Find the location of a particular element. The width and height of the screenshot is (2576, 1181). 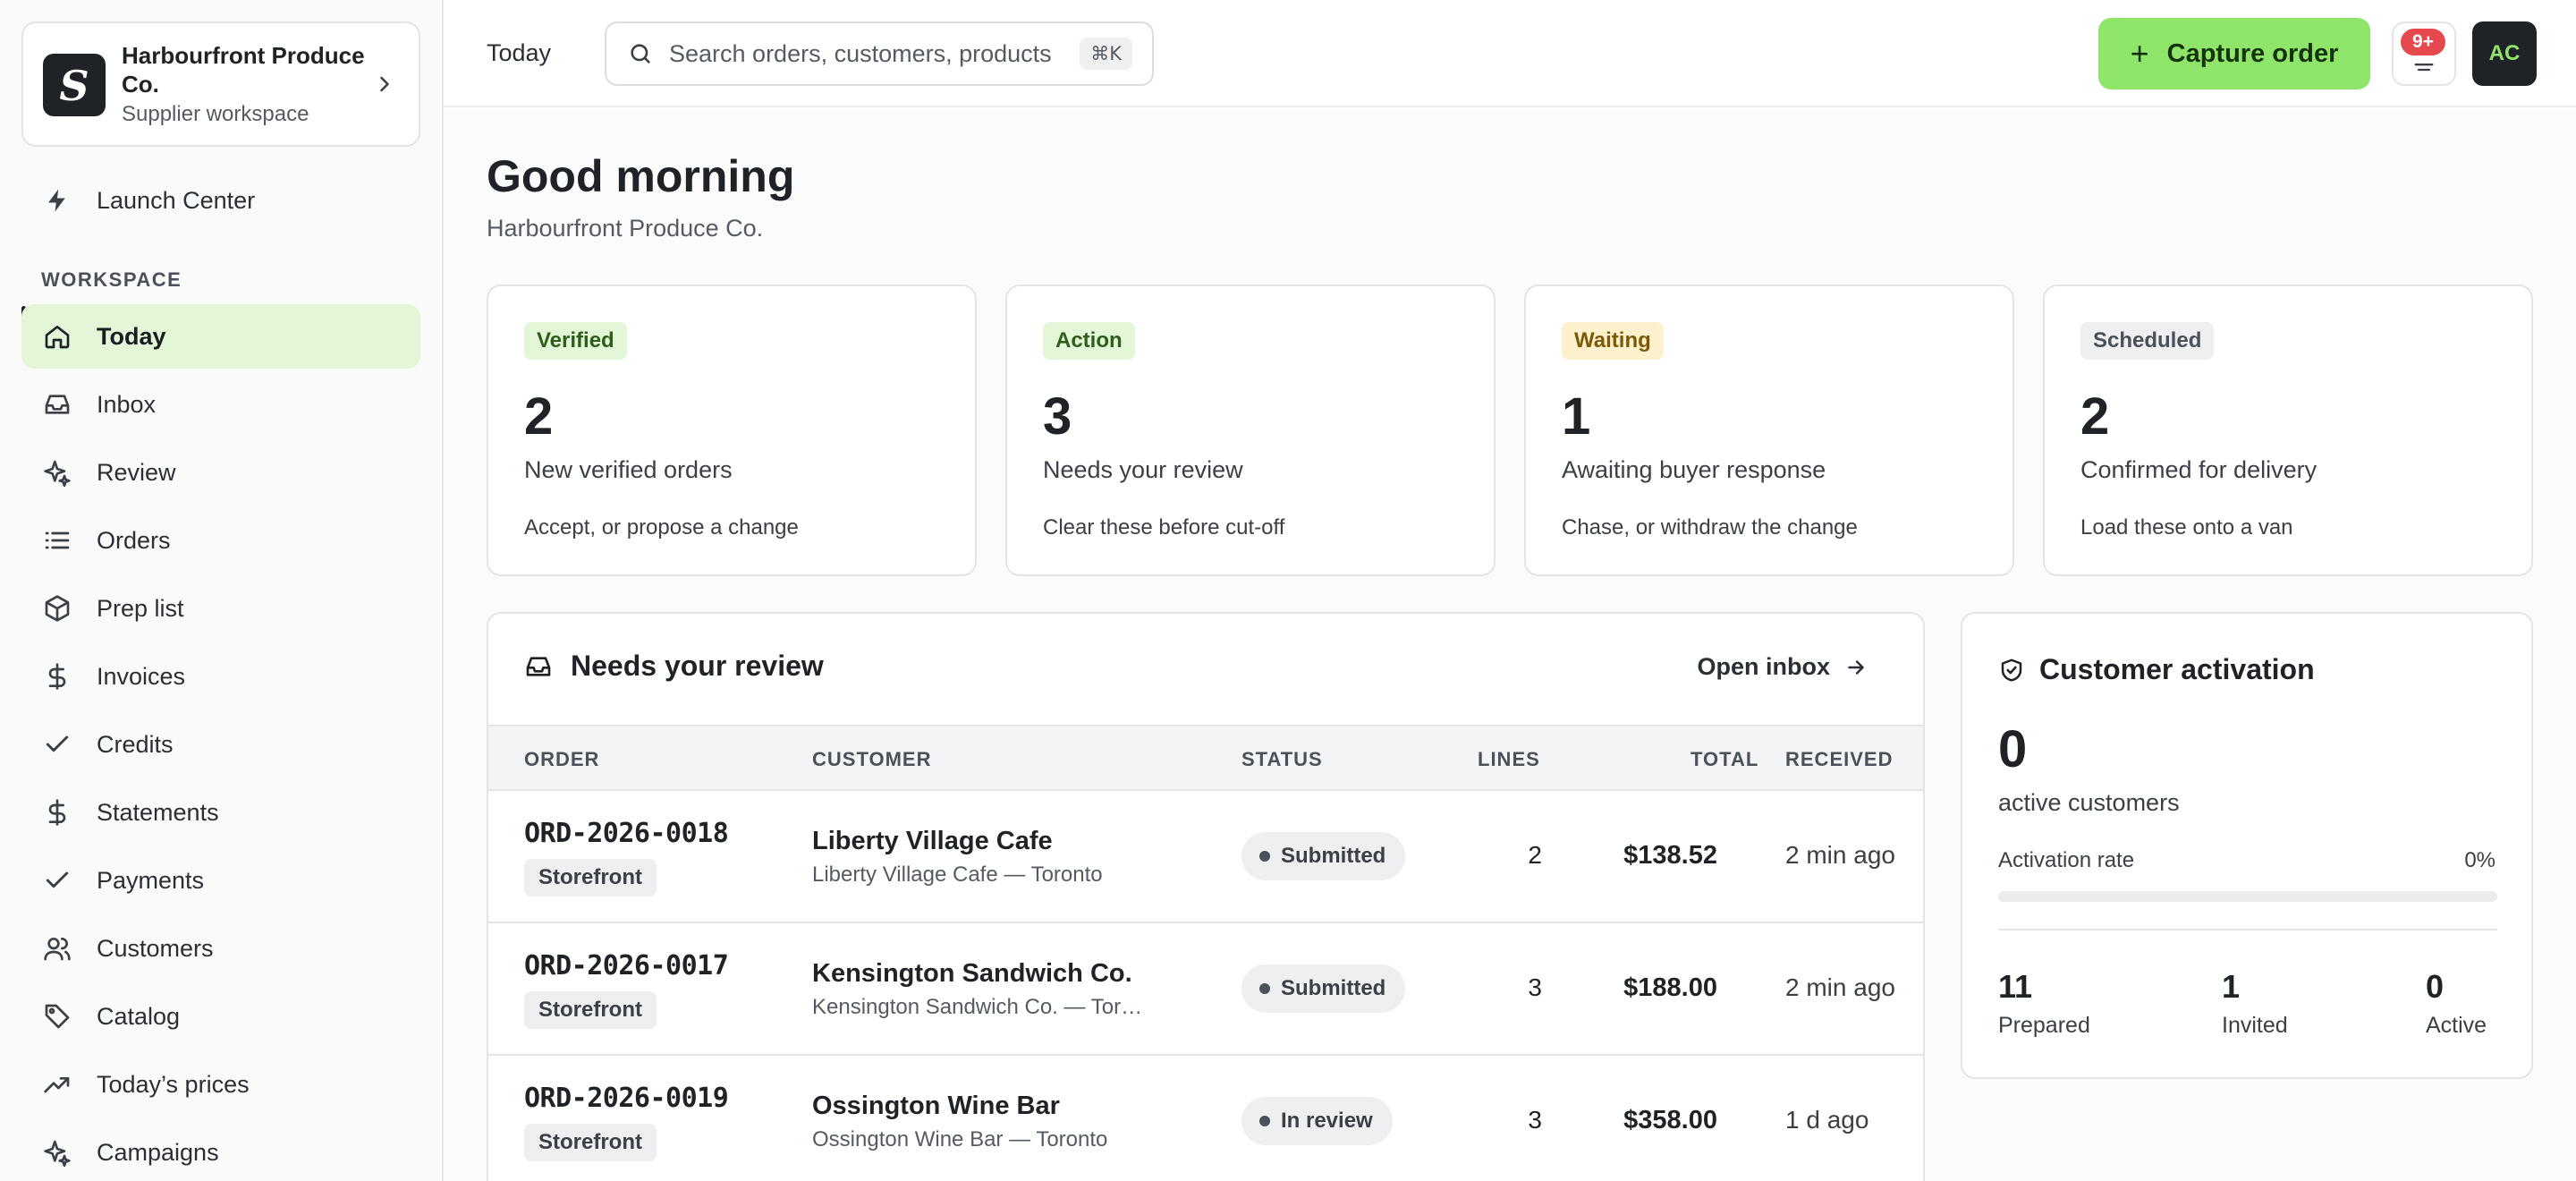

users-icon is located at coordinates (57, 948).